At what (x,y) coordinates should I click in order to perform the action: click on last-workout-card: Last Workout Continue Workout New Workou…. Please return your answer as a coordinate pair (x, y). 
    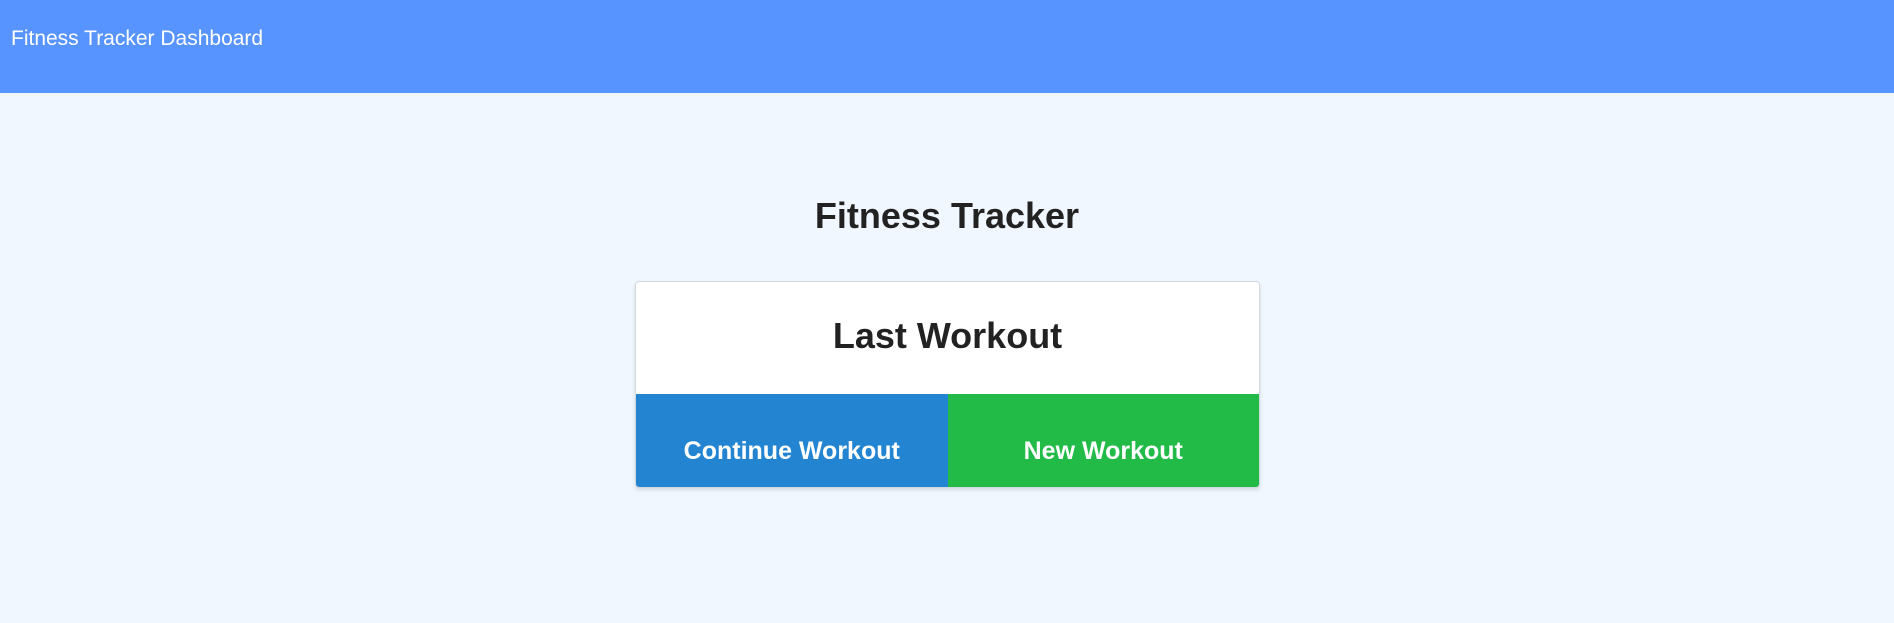
    Looking at the image, I should click on (947, 384).